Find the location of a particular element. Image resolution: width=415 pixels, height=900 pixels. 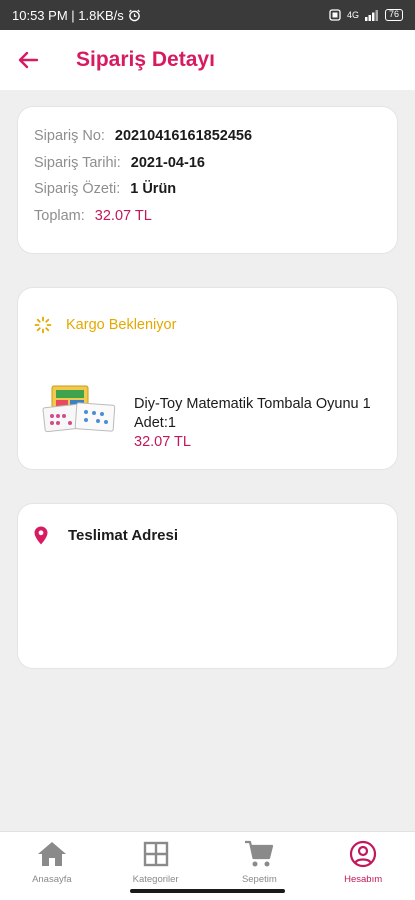

nav-item-home: Anasayfa is located at coordinates (52, 866).